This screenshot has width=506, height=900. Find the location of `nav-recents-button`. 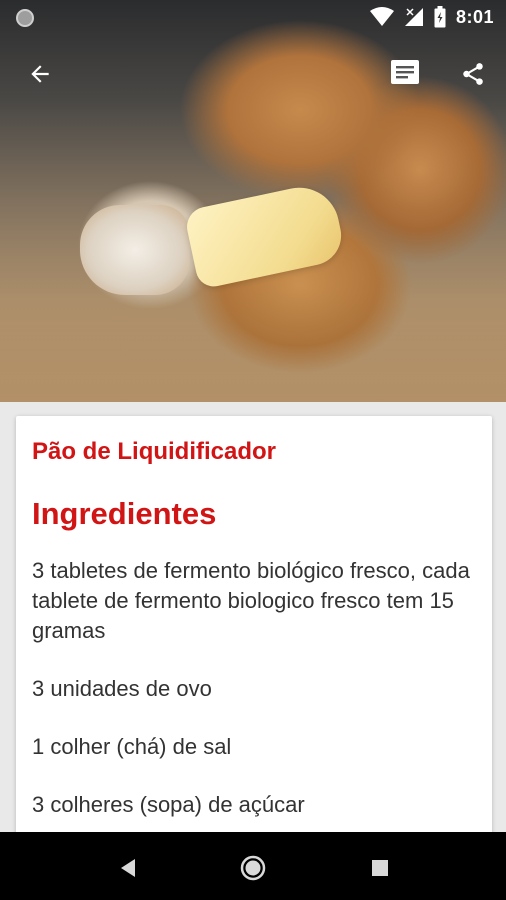

nav-recents-button is located at coordinates (380, 868).